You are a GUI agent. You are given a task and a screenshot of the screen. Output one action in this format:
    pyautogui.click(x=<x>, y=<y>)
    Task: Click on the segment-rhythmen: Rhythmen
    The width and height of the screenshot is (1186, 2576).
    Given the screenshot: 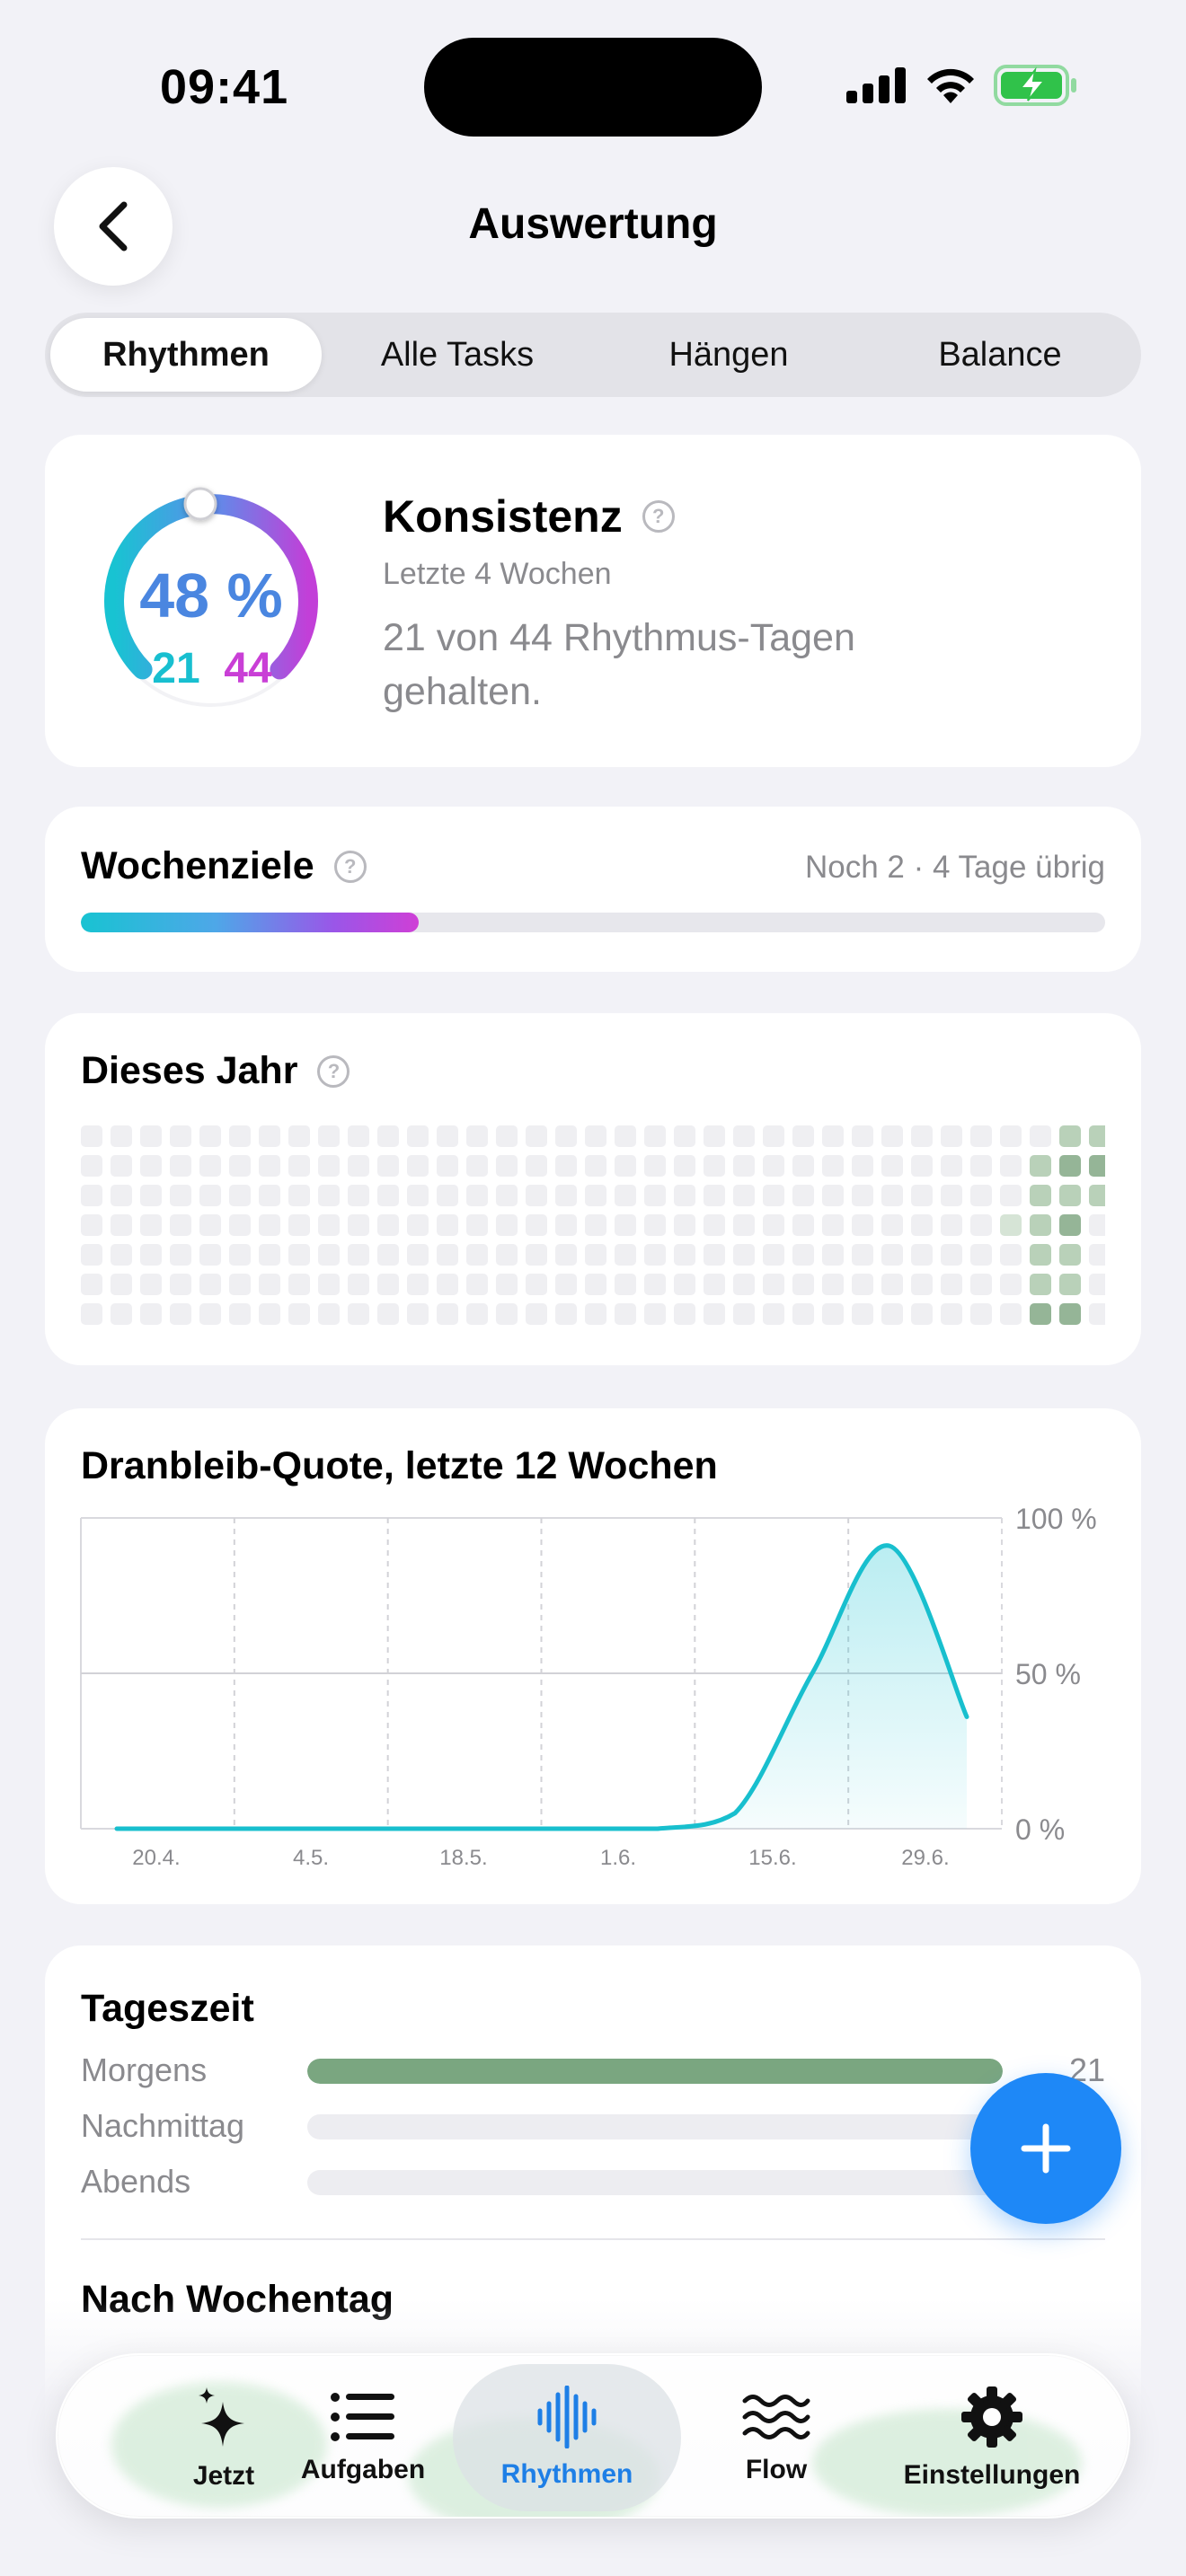 What is the action you would take?
    pyautogui.click(x=186, y=355)
    